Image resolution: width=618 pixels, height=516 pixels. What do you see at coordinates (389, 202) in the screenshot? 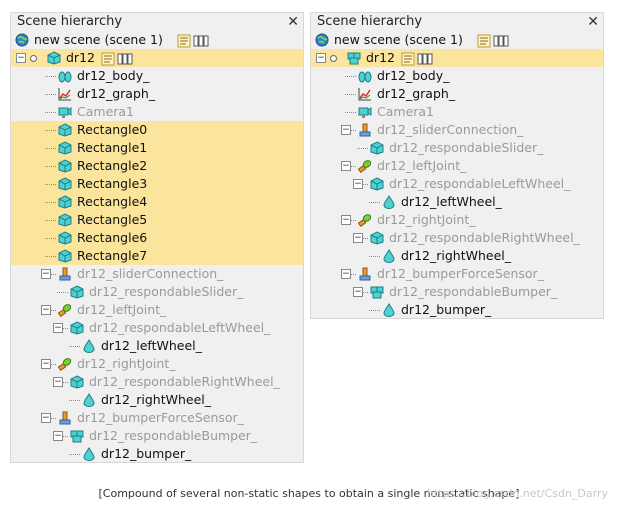
I see `drop-shape-icon` at bounding box center [389, 202].